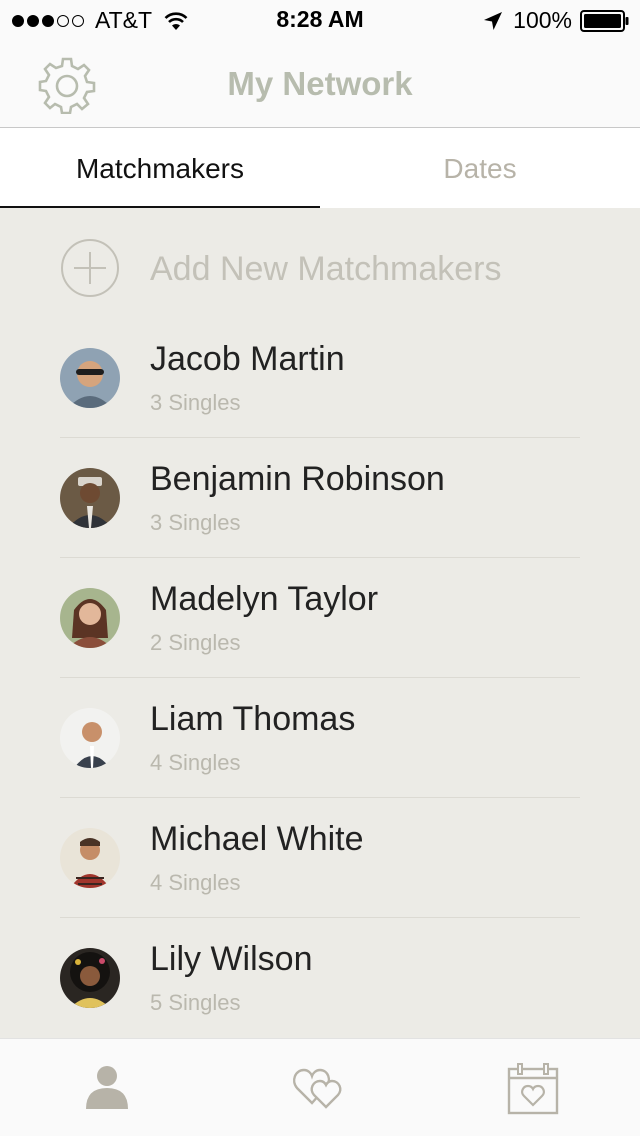  What do you see at coordinates (320, 20) in the screenshot?
I see `status-bar: AT&T 8:28 AM 100%` at bounding box center [320, 20].